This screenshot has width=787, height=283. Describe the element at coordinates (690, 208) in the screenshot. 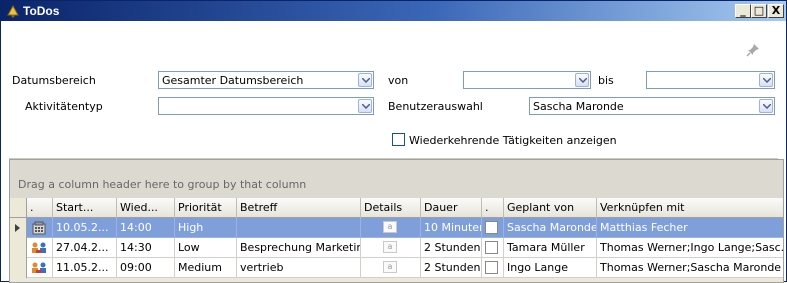

I see `column-header-link: Verknüpfen mit` at that location.